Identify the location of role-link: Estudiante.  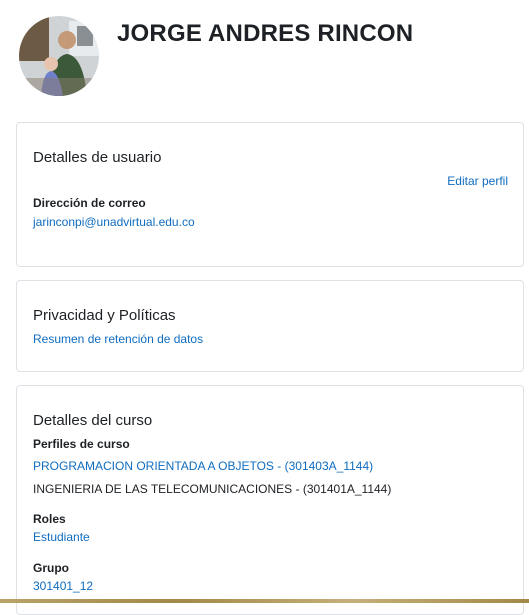
(61, 537).